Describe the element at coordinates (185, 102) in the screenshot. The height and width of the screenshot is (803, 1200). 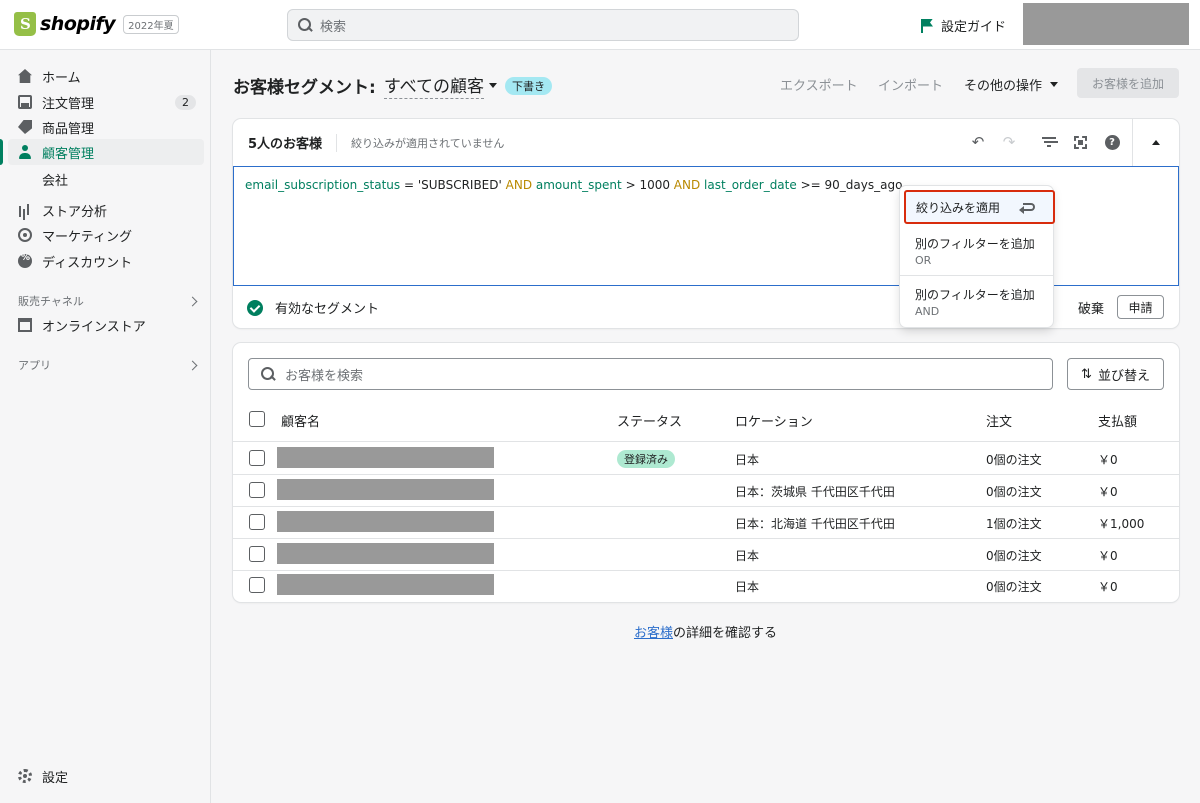
I see `orders-count-badge: 2` at that location.